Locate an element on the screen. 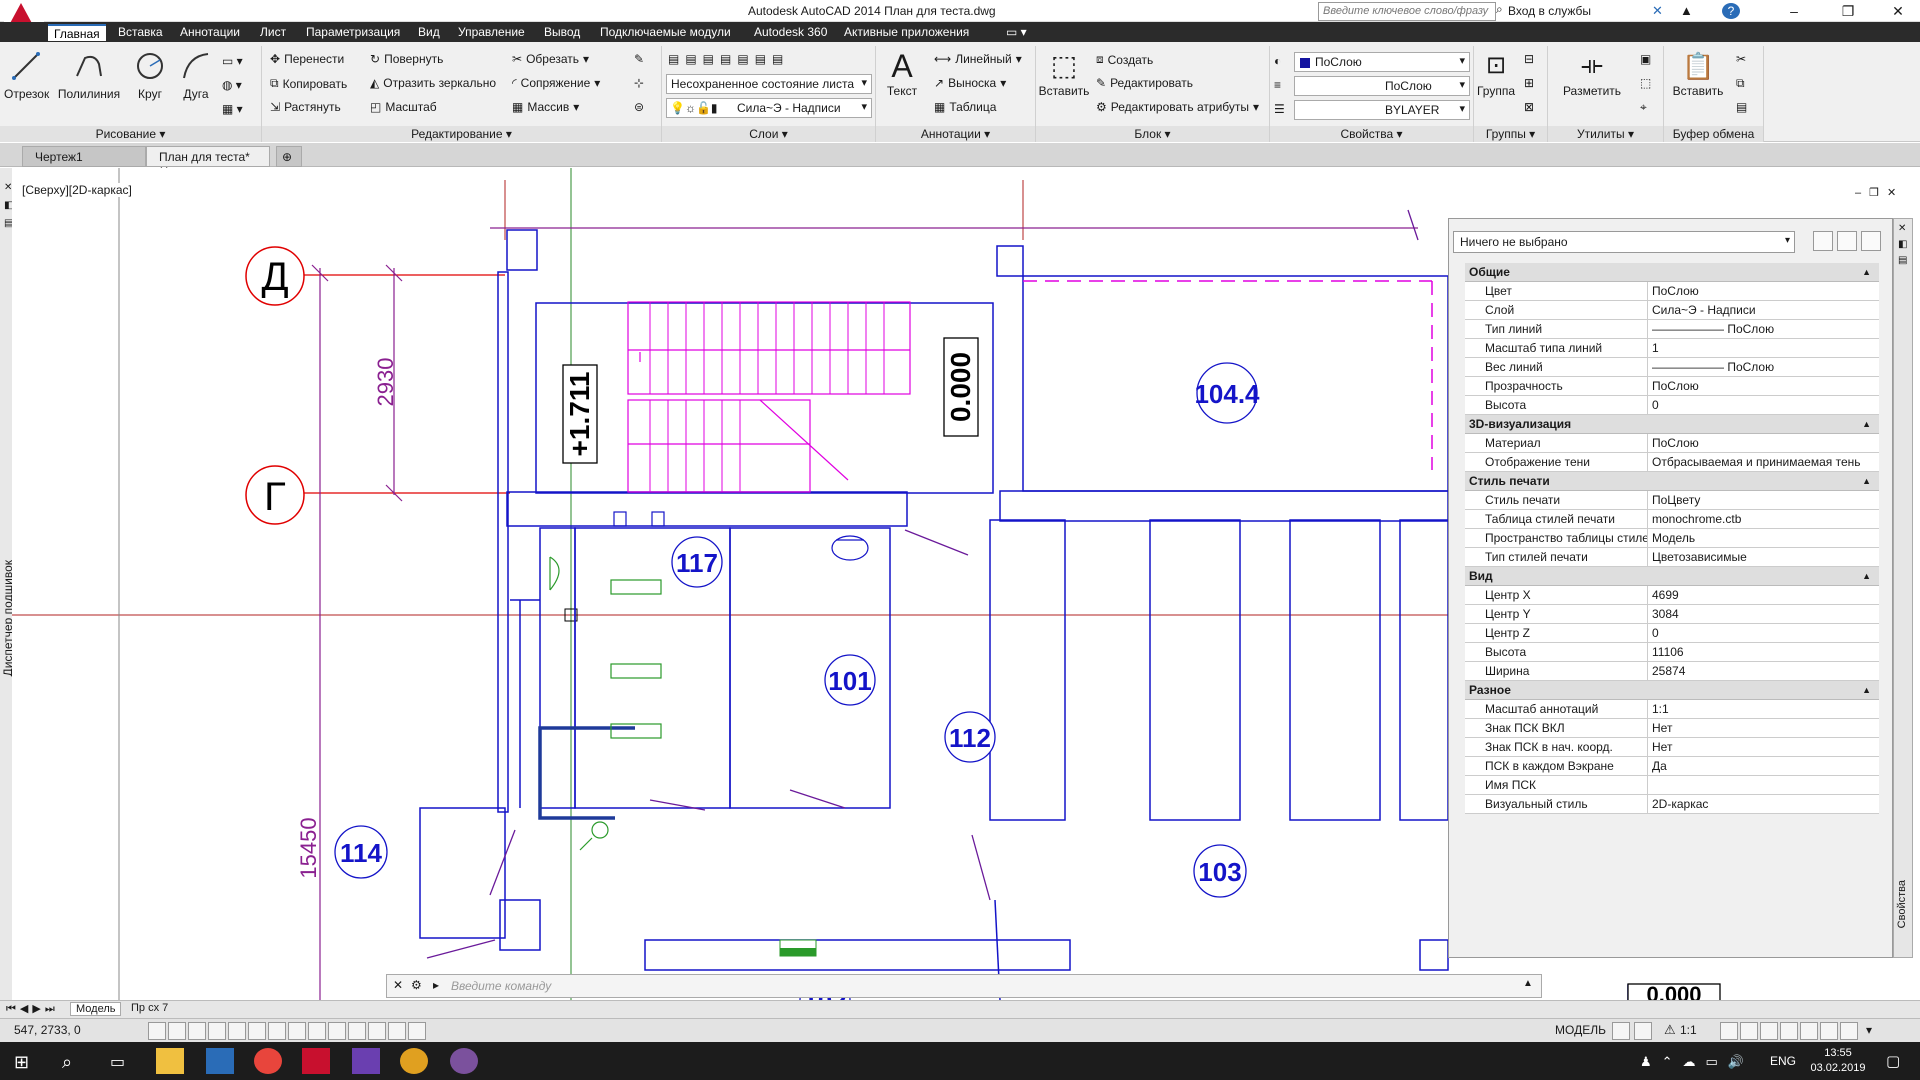  osnap-icon is located at coordinates (237, 1031).